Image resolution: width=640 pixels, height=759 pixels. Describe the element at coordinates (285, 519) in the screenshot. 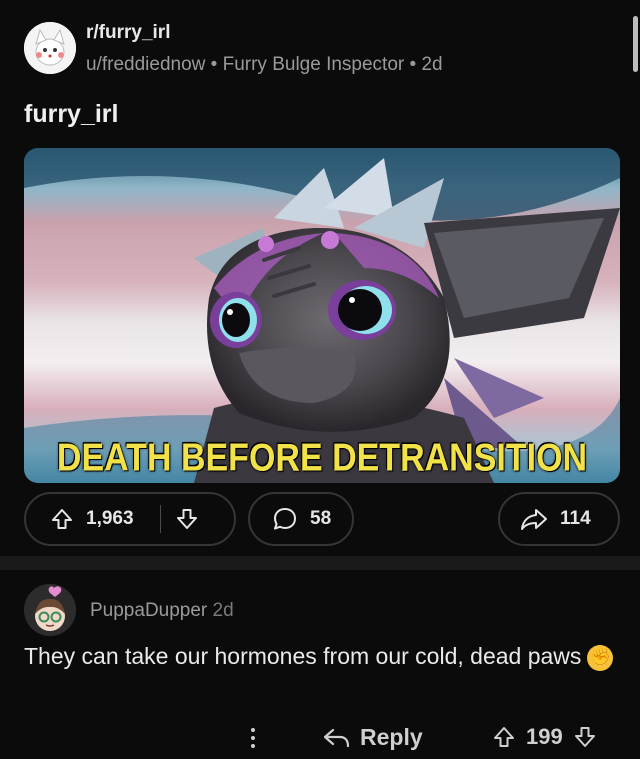

I see `speech-bubble-icon` at that location.